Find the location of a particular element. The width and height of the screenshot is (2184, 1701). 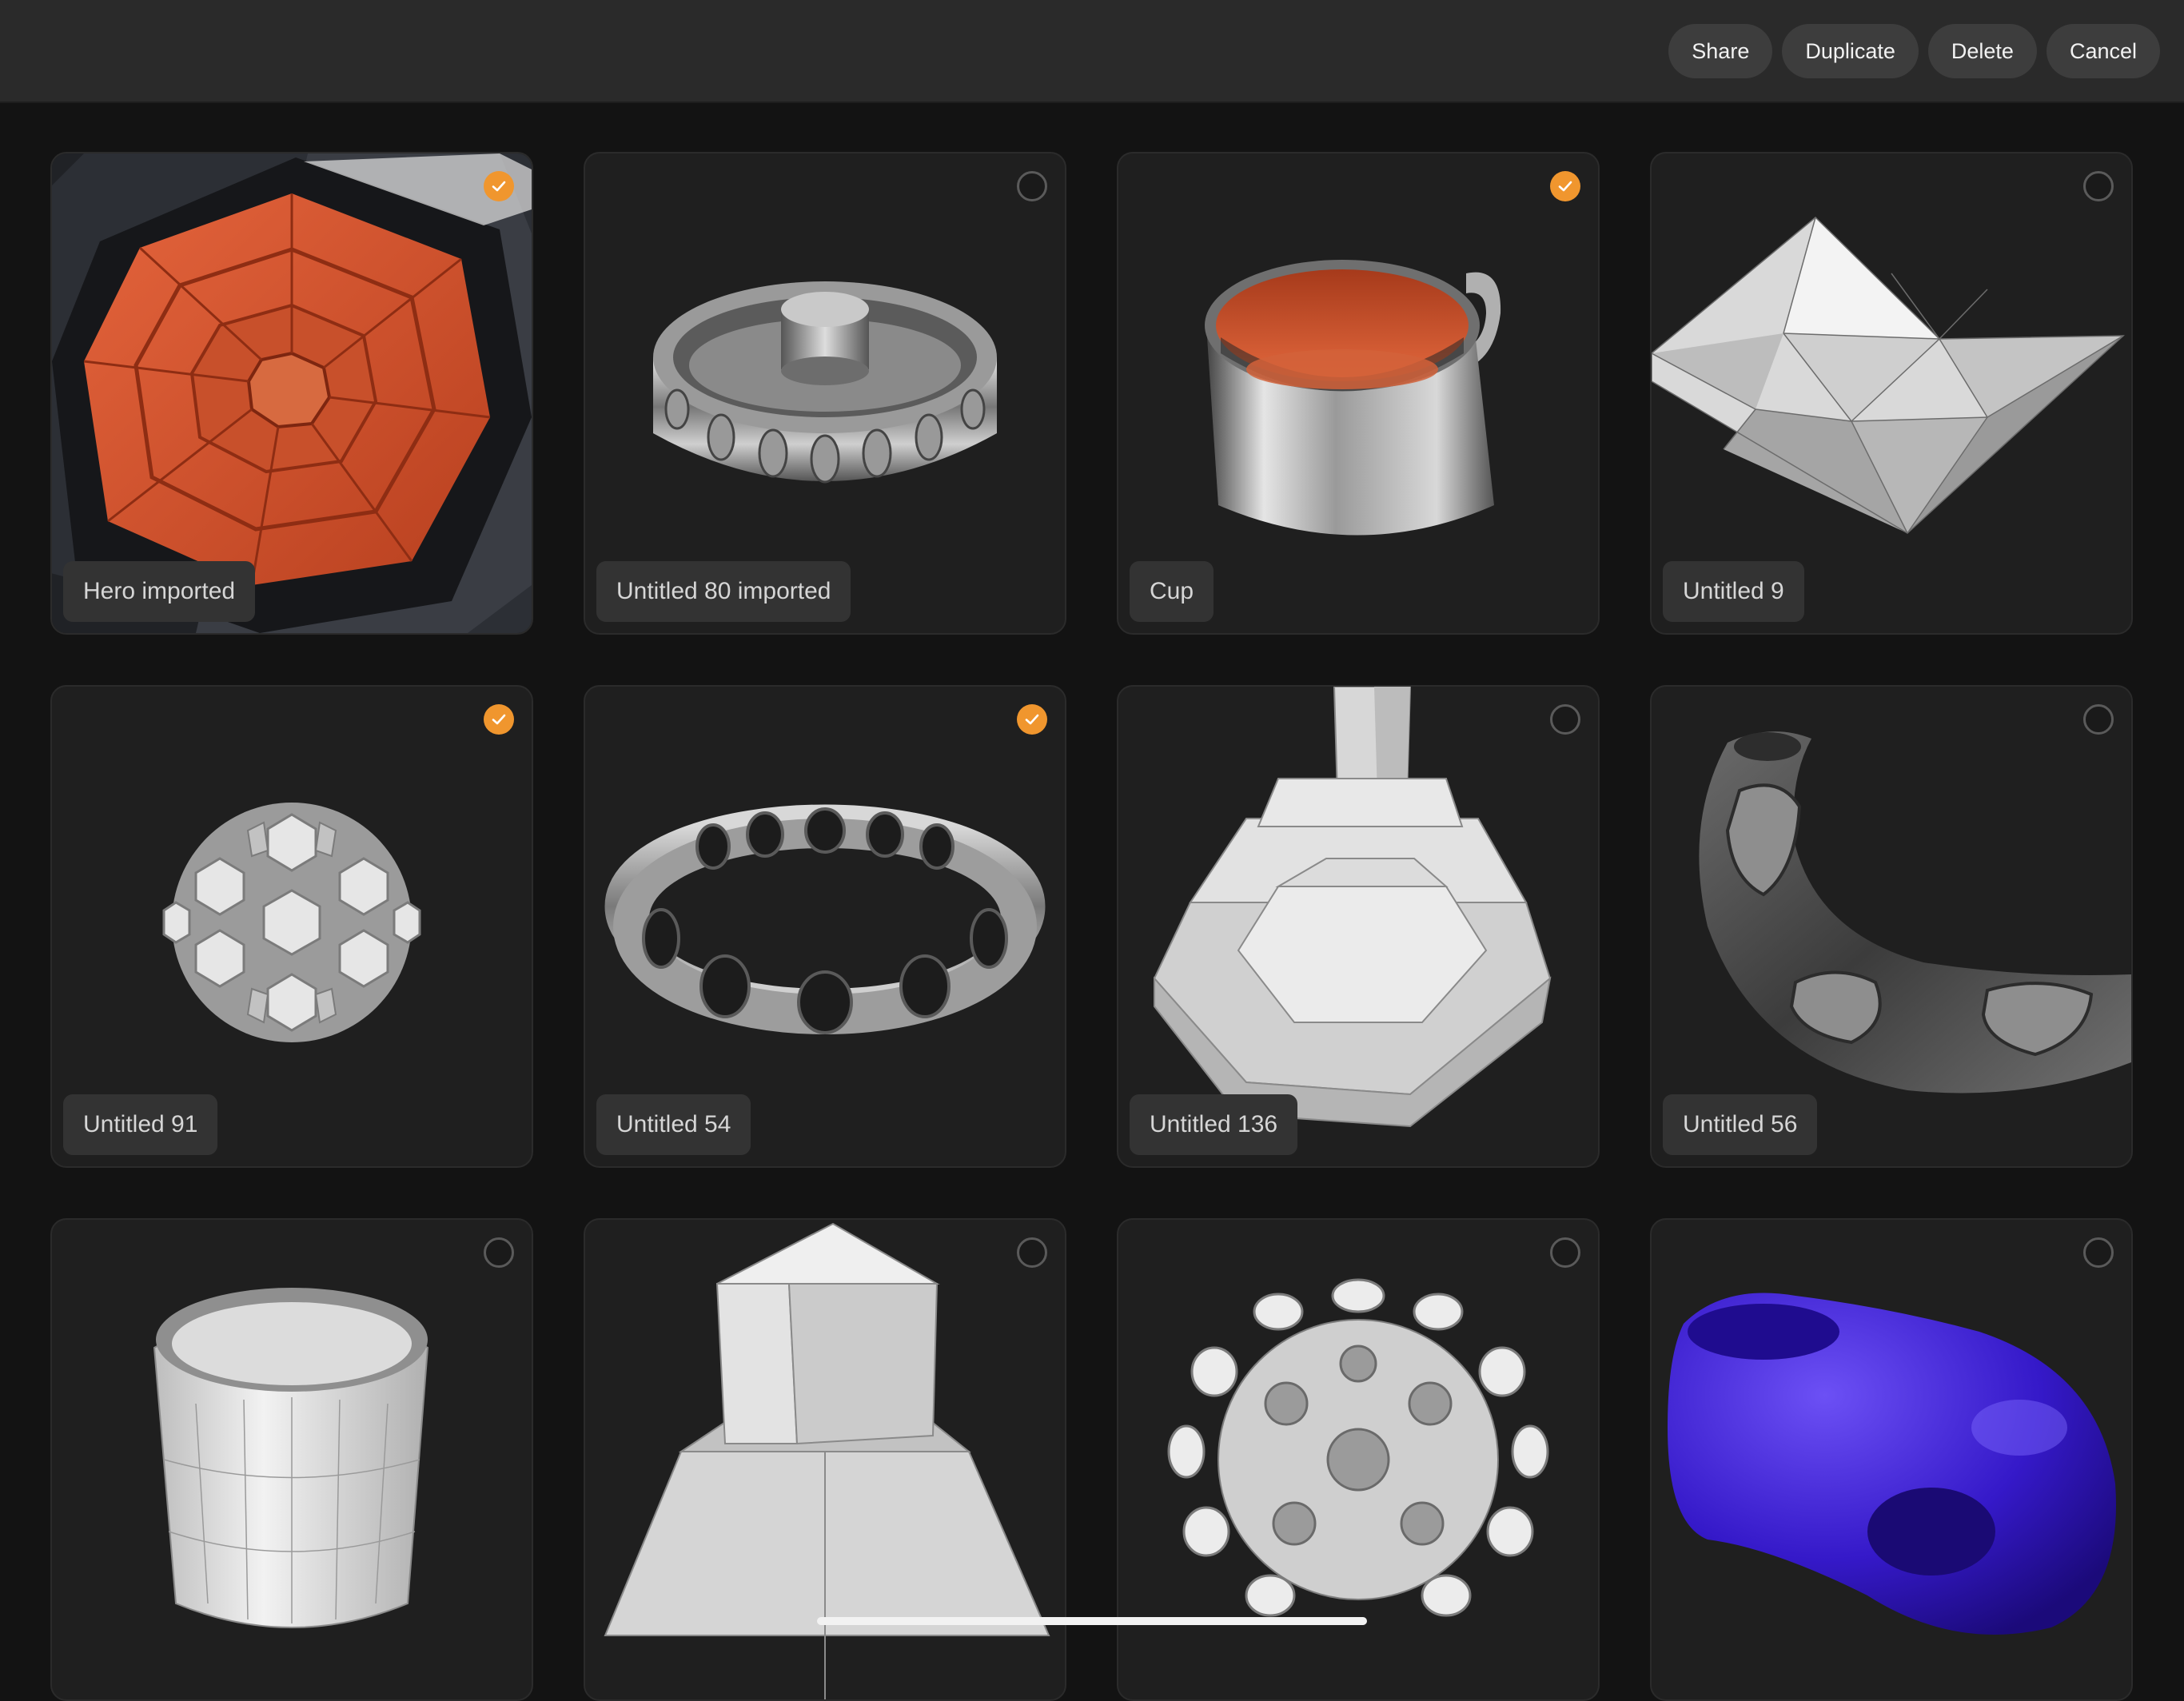

spiked-sphere-thumbnail is located at coordinates (1358, 1447).